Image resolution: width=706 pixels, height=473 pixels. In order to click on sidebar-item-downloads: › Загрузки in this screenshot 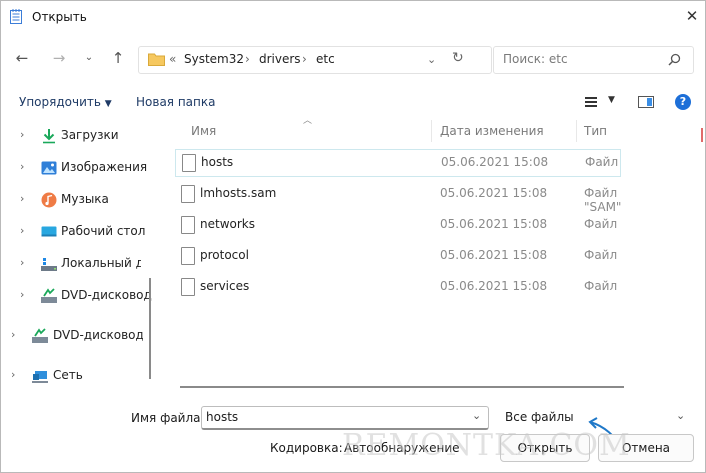, I will do `click(76, 136)`.